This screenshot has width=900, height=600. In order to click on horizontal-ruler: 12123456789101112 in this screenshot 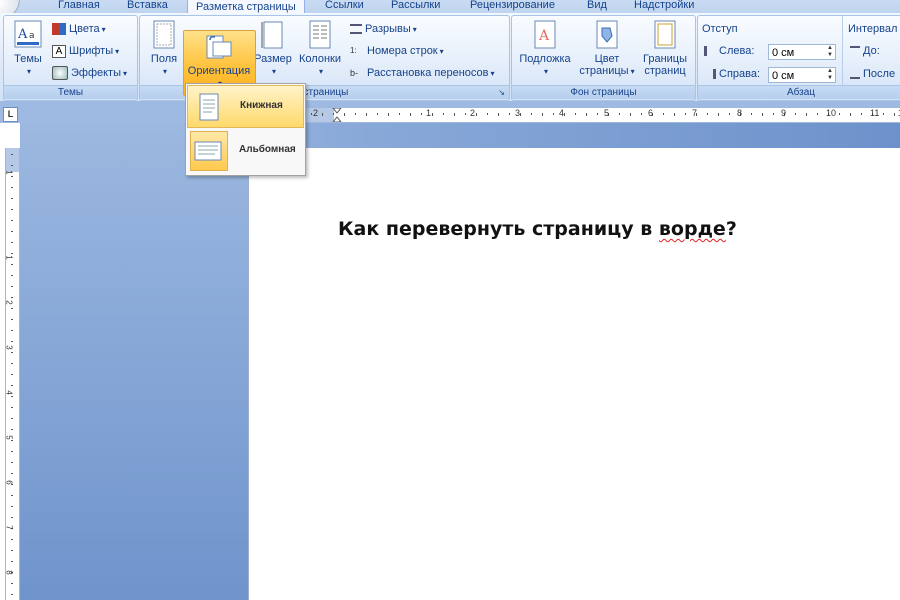, I will do `click(574, 115)`.